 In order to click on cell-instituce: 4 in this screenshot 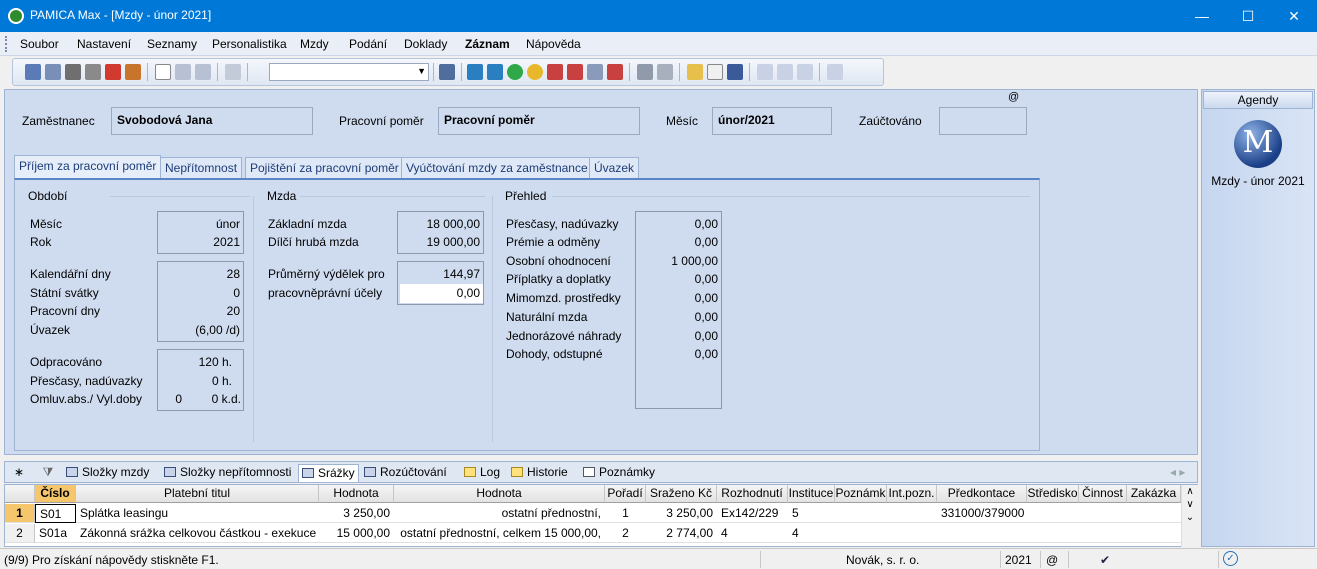, I will do `click(811, 533)`.